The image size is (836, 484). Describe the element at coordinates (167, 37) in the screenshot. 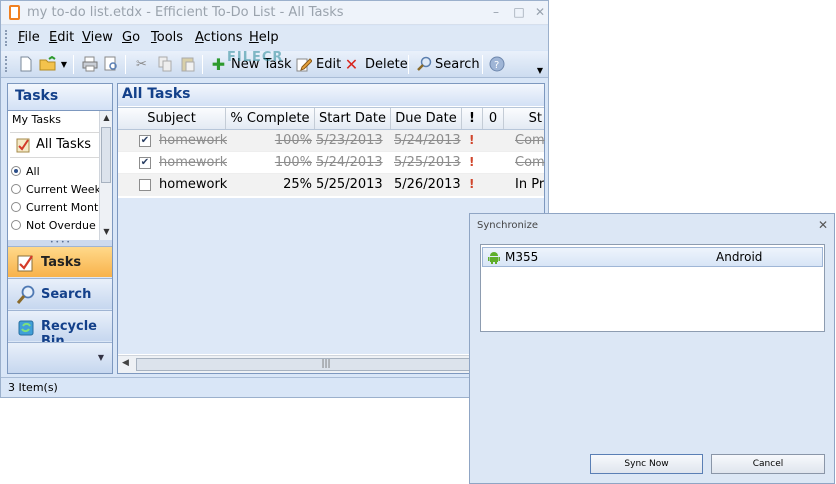

I see `menu-tools: Tools` at that location.